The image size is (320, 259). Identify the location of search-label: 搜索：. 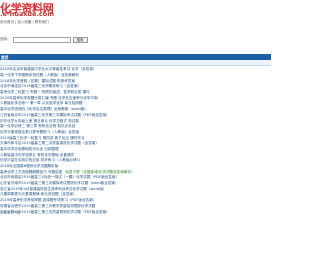
(5, 39).